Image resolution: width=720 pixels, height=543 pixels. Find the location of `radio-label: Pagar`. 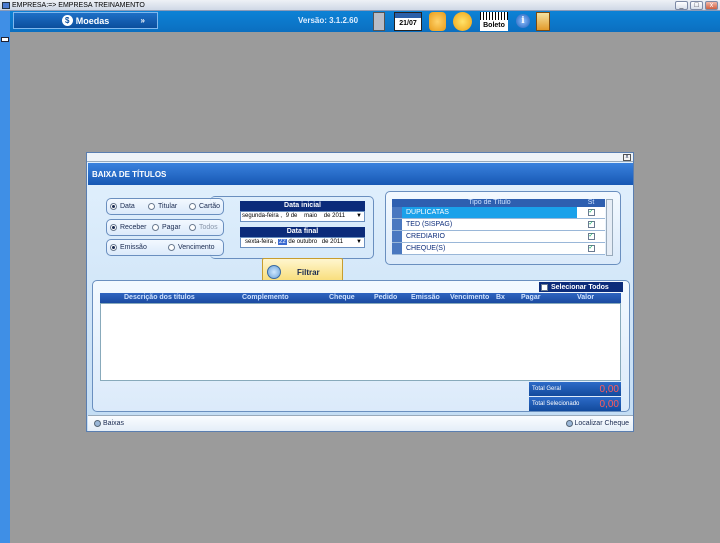

radio-label: Pagar is located at coordinates (171, 227).